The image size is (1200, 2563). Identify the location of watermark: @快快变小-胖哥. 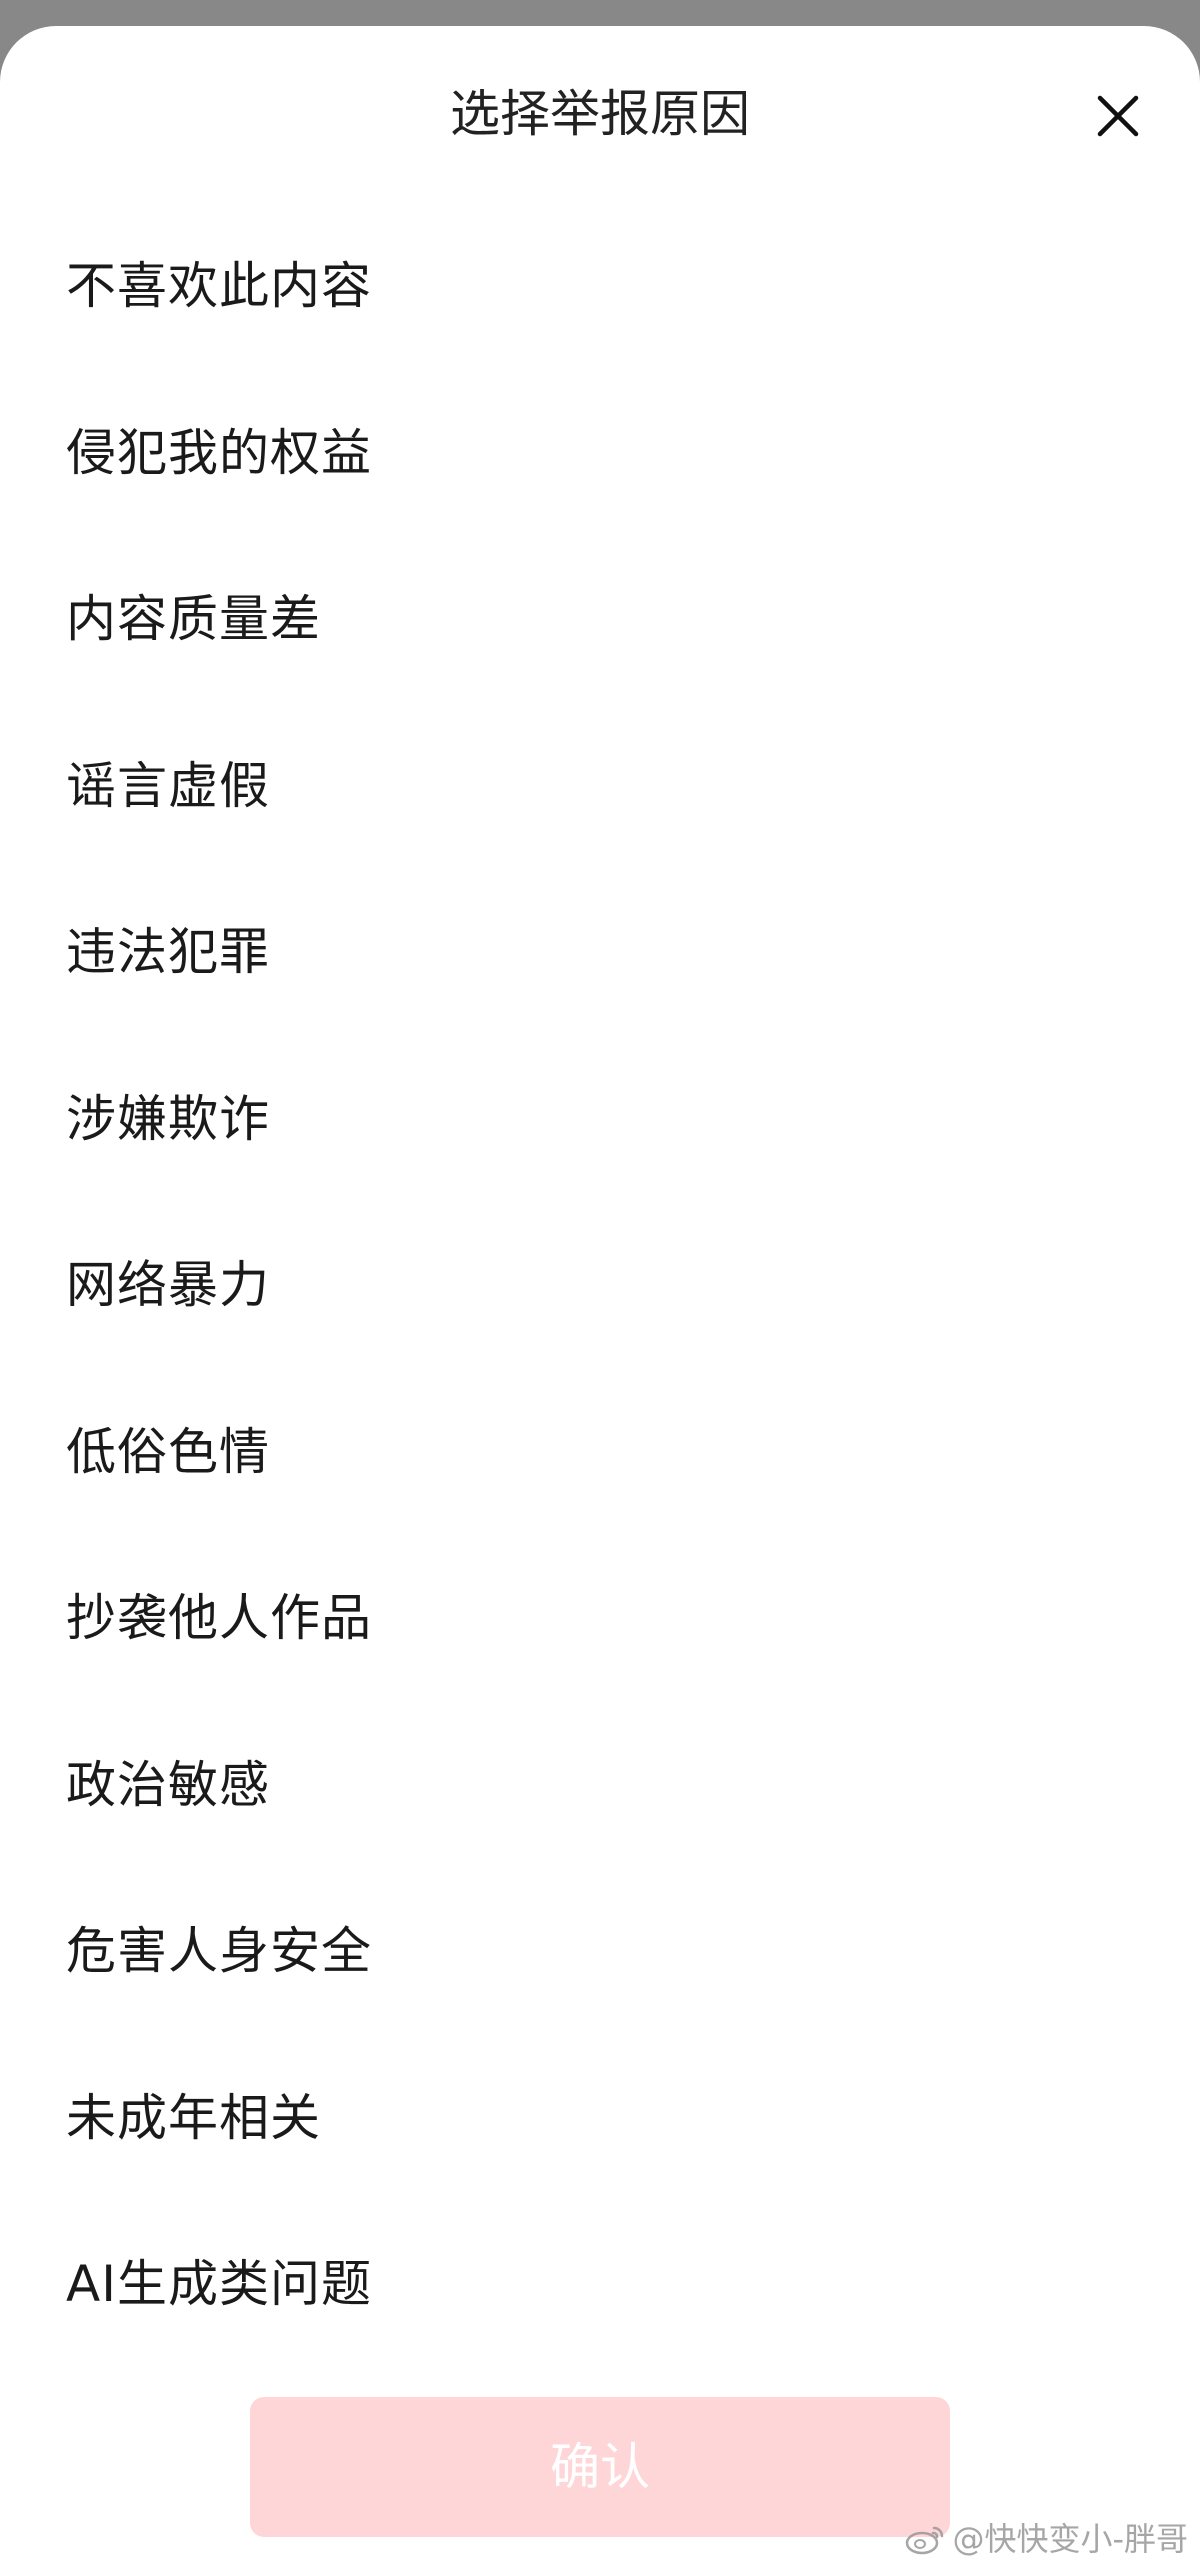
(1046, 2539).